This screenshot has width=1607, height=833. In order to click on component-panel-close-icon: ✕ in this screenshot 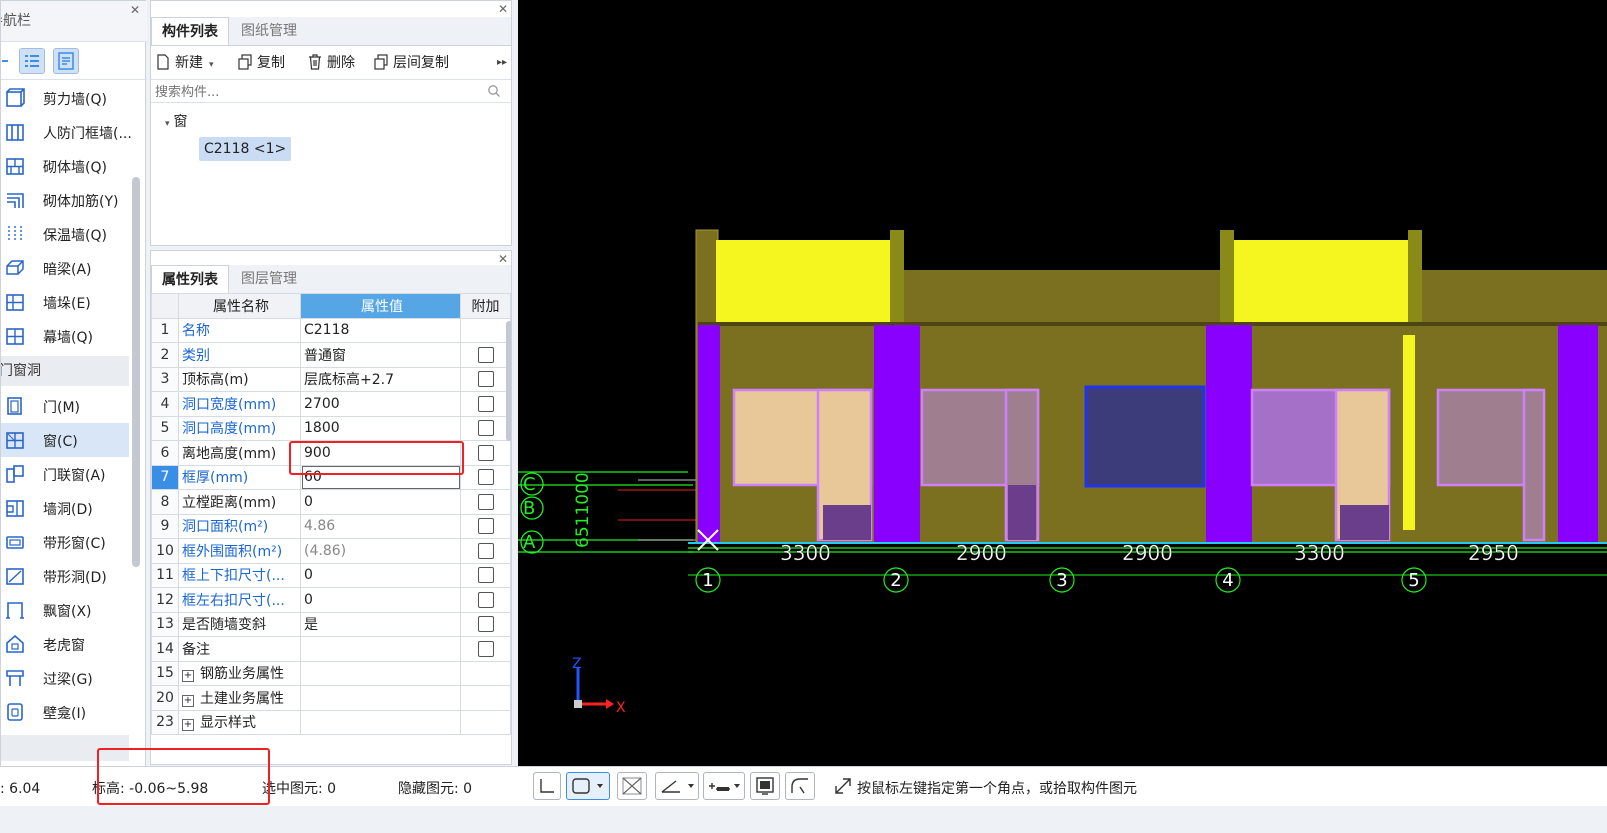, I will do `click(503, 9)`.